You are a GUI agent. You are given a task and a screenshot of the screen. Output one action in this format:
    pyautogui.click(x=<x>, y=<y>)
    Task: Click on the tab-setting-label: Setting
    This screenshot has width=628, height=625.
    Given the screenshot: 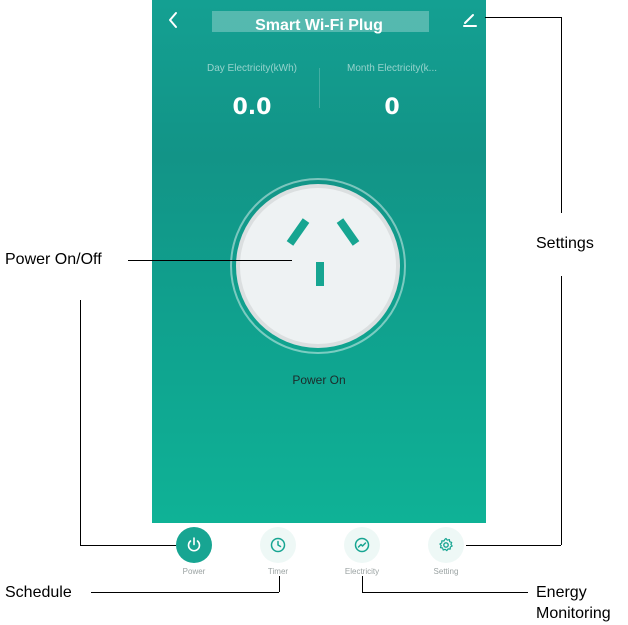 What is the action you would take?
    pyautogui.click(x=446, y=571)
    